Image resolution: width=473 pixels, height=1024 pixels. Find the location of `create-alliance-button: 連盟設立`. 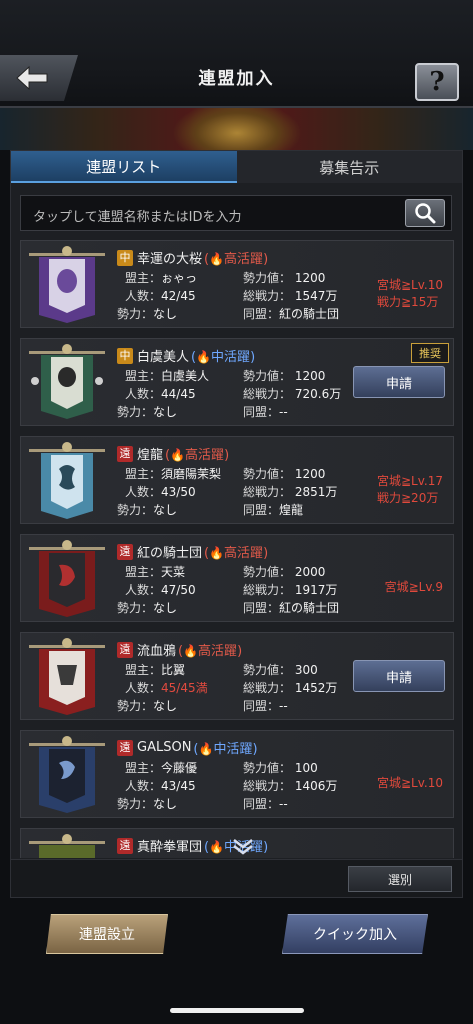

create-alliance-button: 連盟設立 is located at coordinates (107, 934).